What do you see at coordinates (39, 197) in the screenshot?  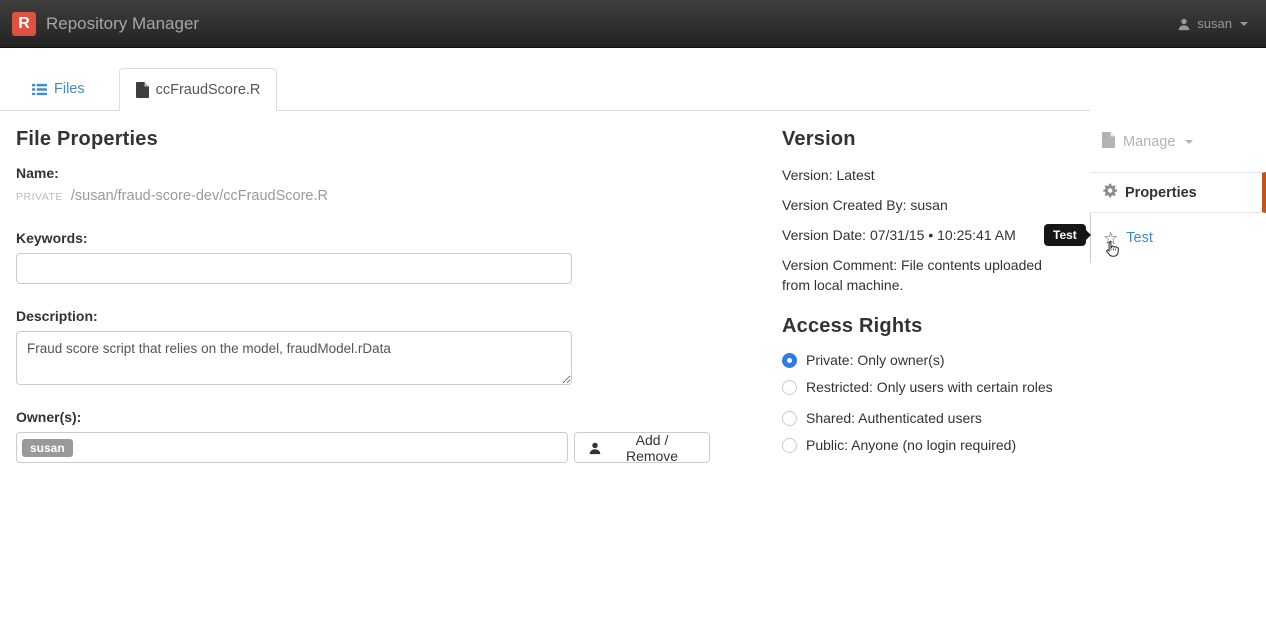 I see `visibility-badge: PRIVATE` at bounding box center [39, 197].